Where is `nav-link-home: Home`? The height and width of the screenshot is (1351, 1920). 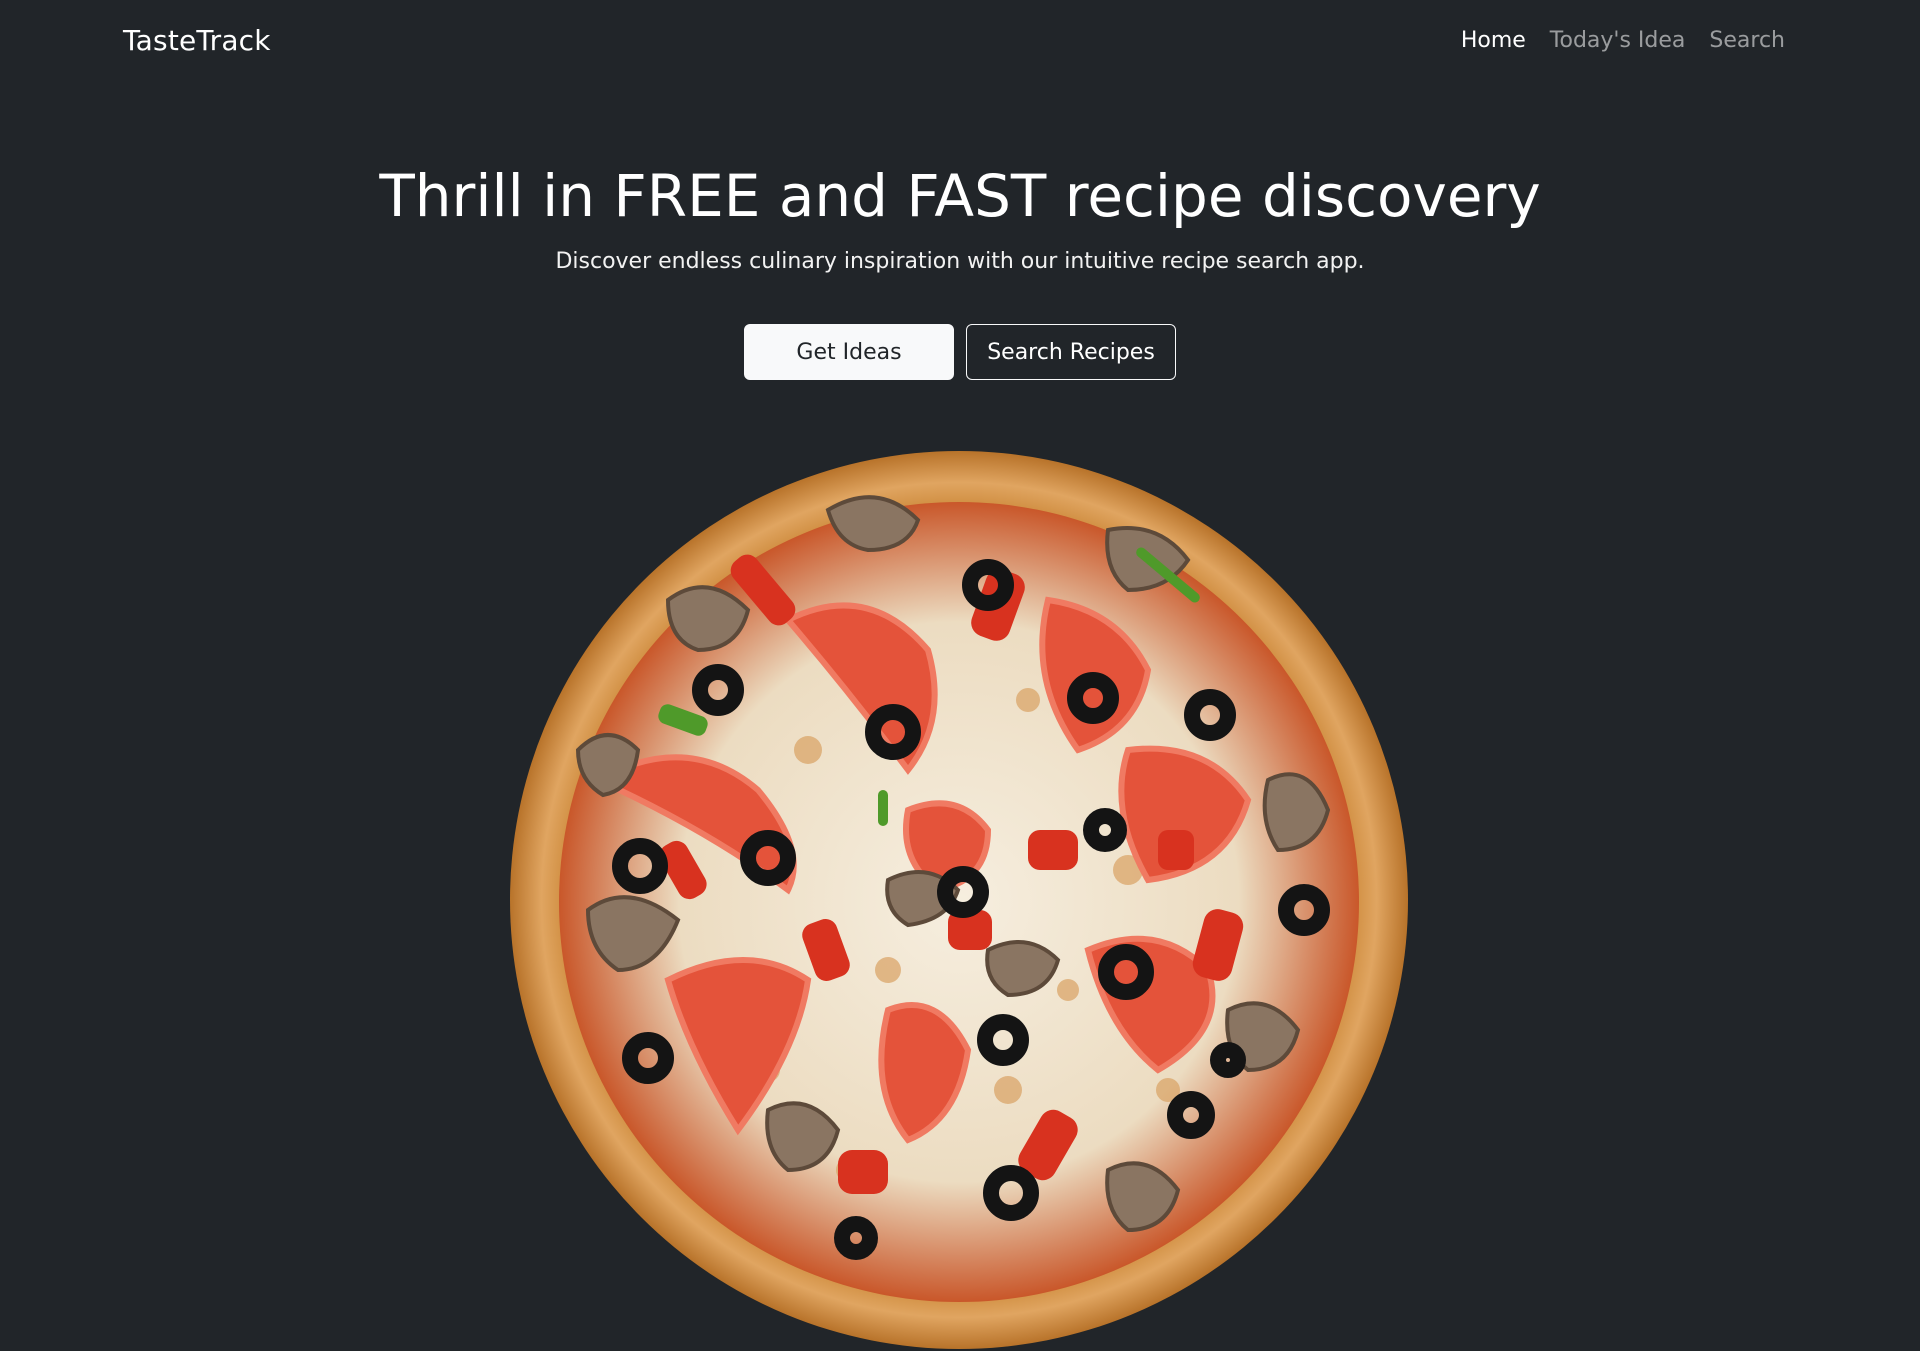 nav-link-home: Home is located at coordinates (1493, 40).